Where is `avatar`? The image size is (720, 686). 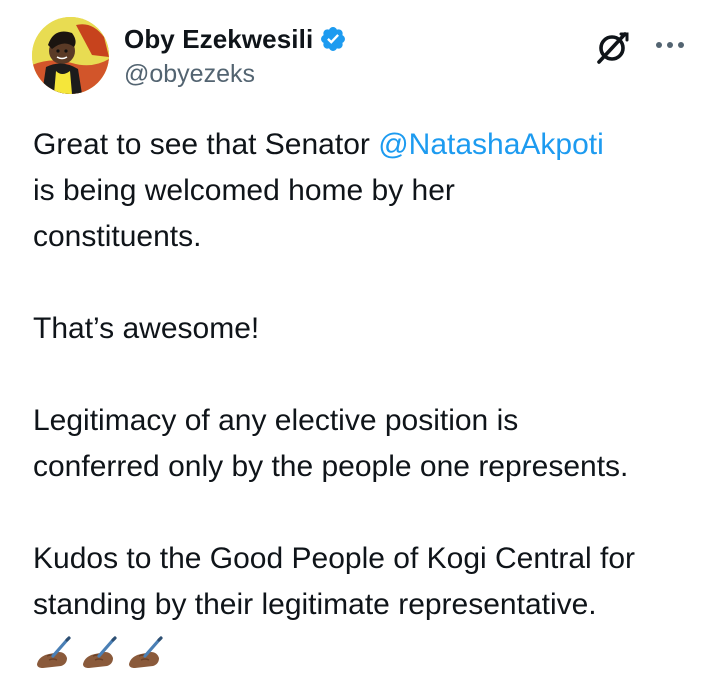 avatar is located at coordinates (70, 55).